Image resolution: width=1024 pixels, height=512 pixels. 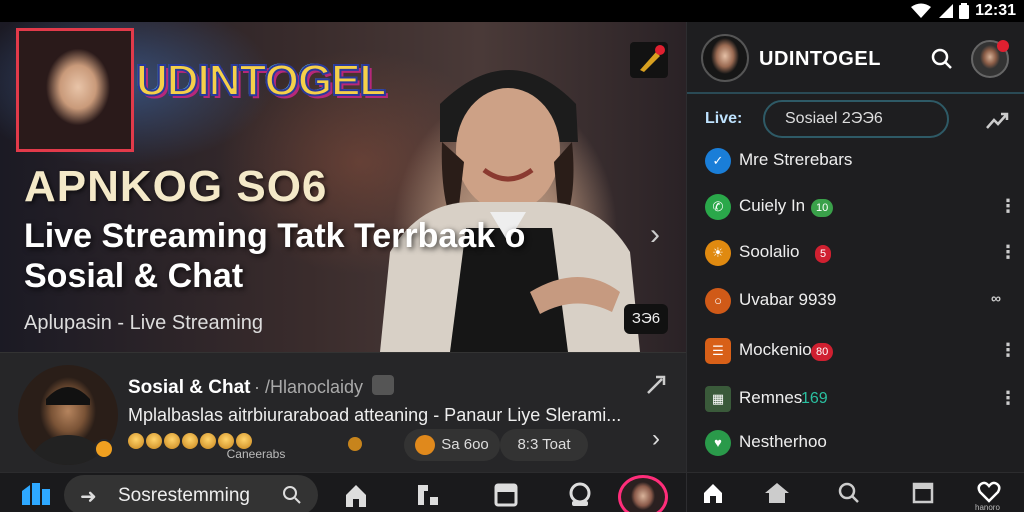 What do you see at coordinates (820, 59) in the screenshot?
I see `panel-title: UDINTOGEL` at bounding box center [820, 59].